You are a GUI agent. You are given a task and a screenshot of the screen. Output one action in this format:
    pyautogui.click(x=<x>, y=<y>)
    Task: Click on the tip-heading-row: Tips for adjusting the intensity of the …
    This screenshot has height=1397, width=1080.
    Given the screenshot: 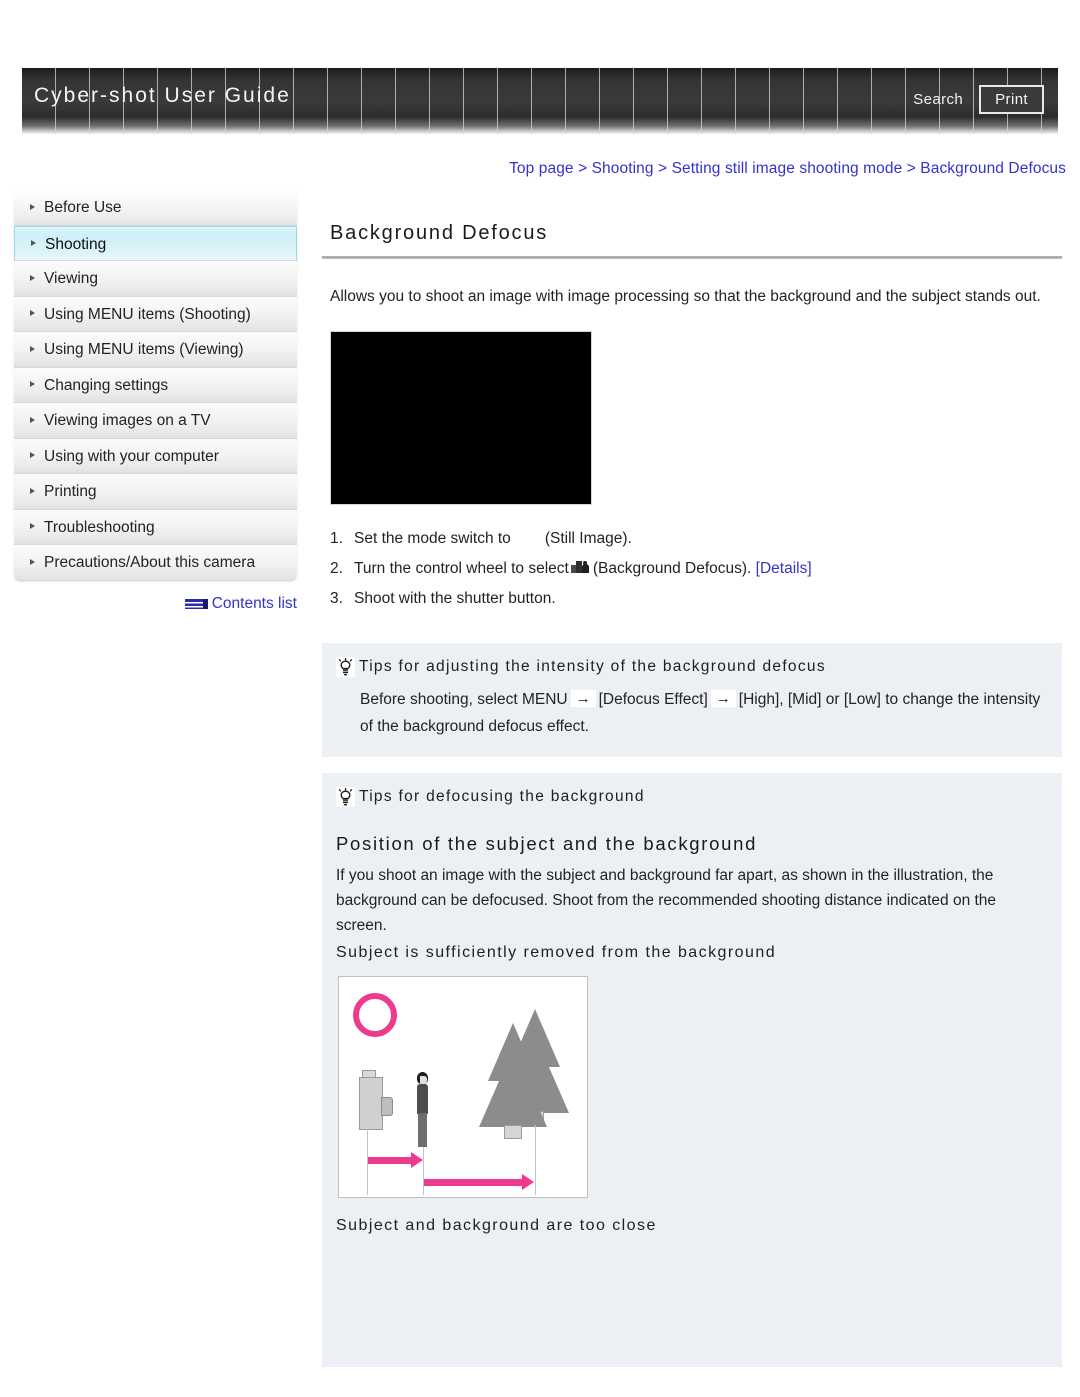 What is the action you would take?
    pyautogui.click(x=689, y=666)
    